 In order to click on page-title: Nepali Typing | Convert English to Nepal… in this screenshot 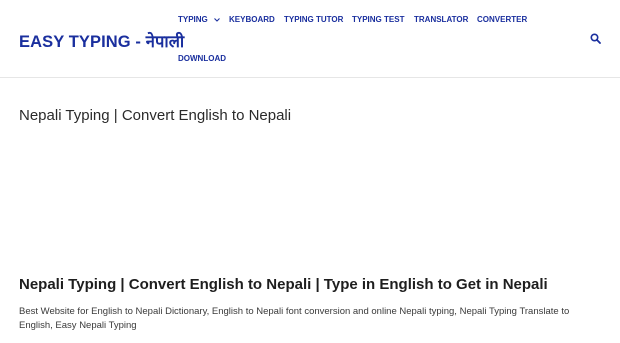, I will do `click(155, 115)`.